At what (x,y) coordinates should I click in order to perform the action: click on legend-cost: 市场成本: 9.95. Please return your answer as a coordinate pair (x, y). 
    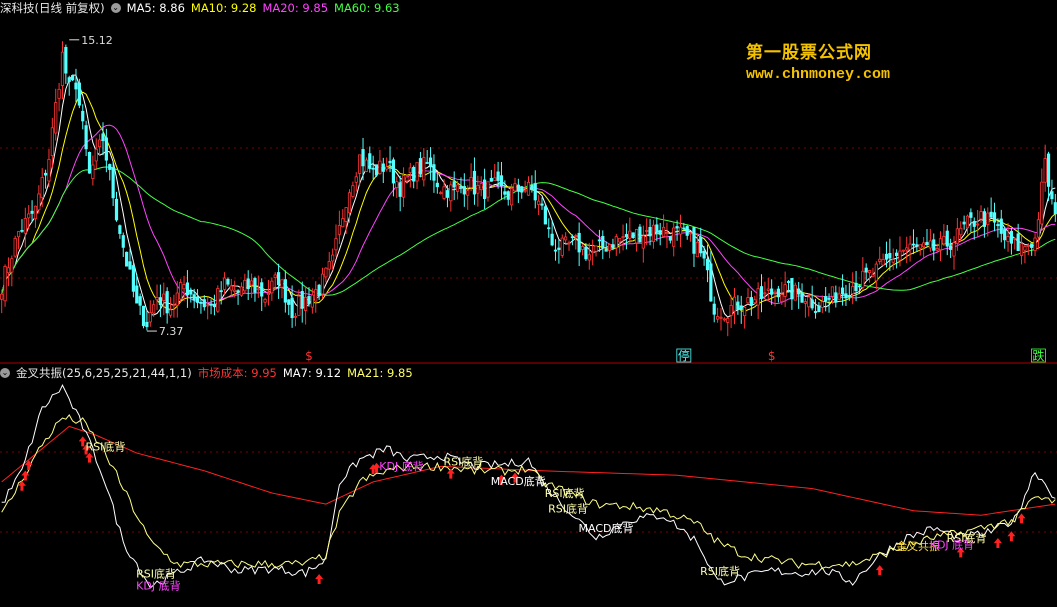
    Looking at the image, I should click on (237, 373).